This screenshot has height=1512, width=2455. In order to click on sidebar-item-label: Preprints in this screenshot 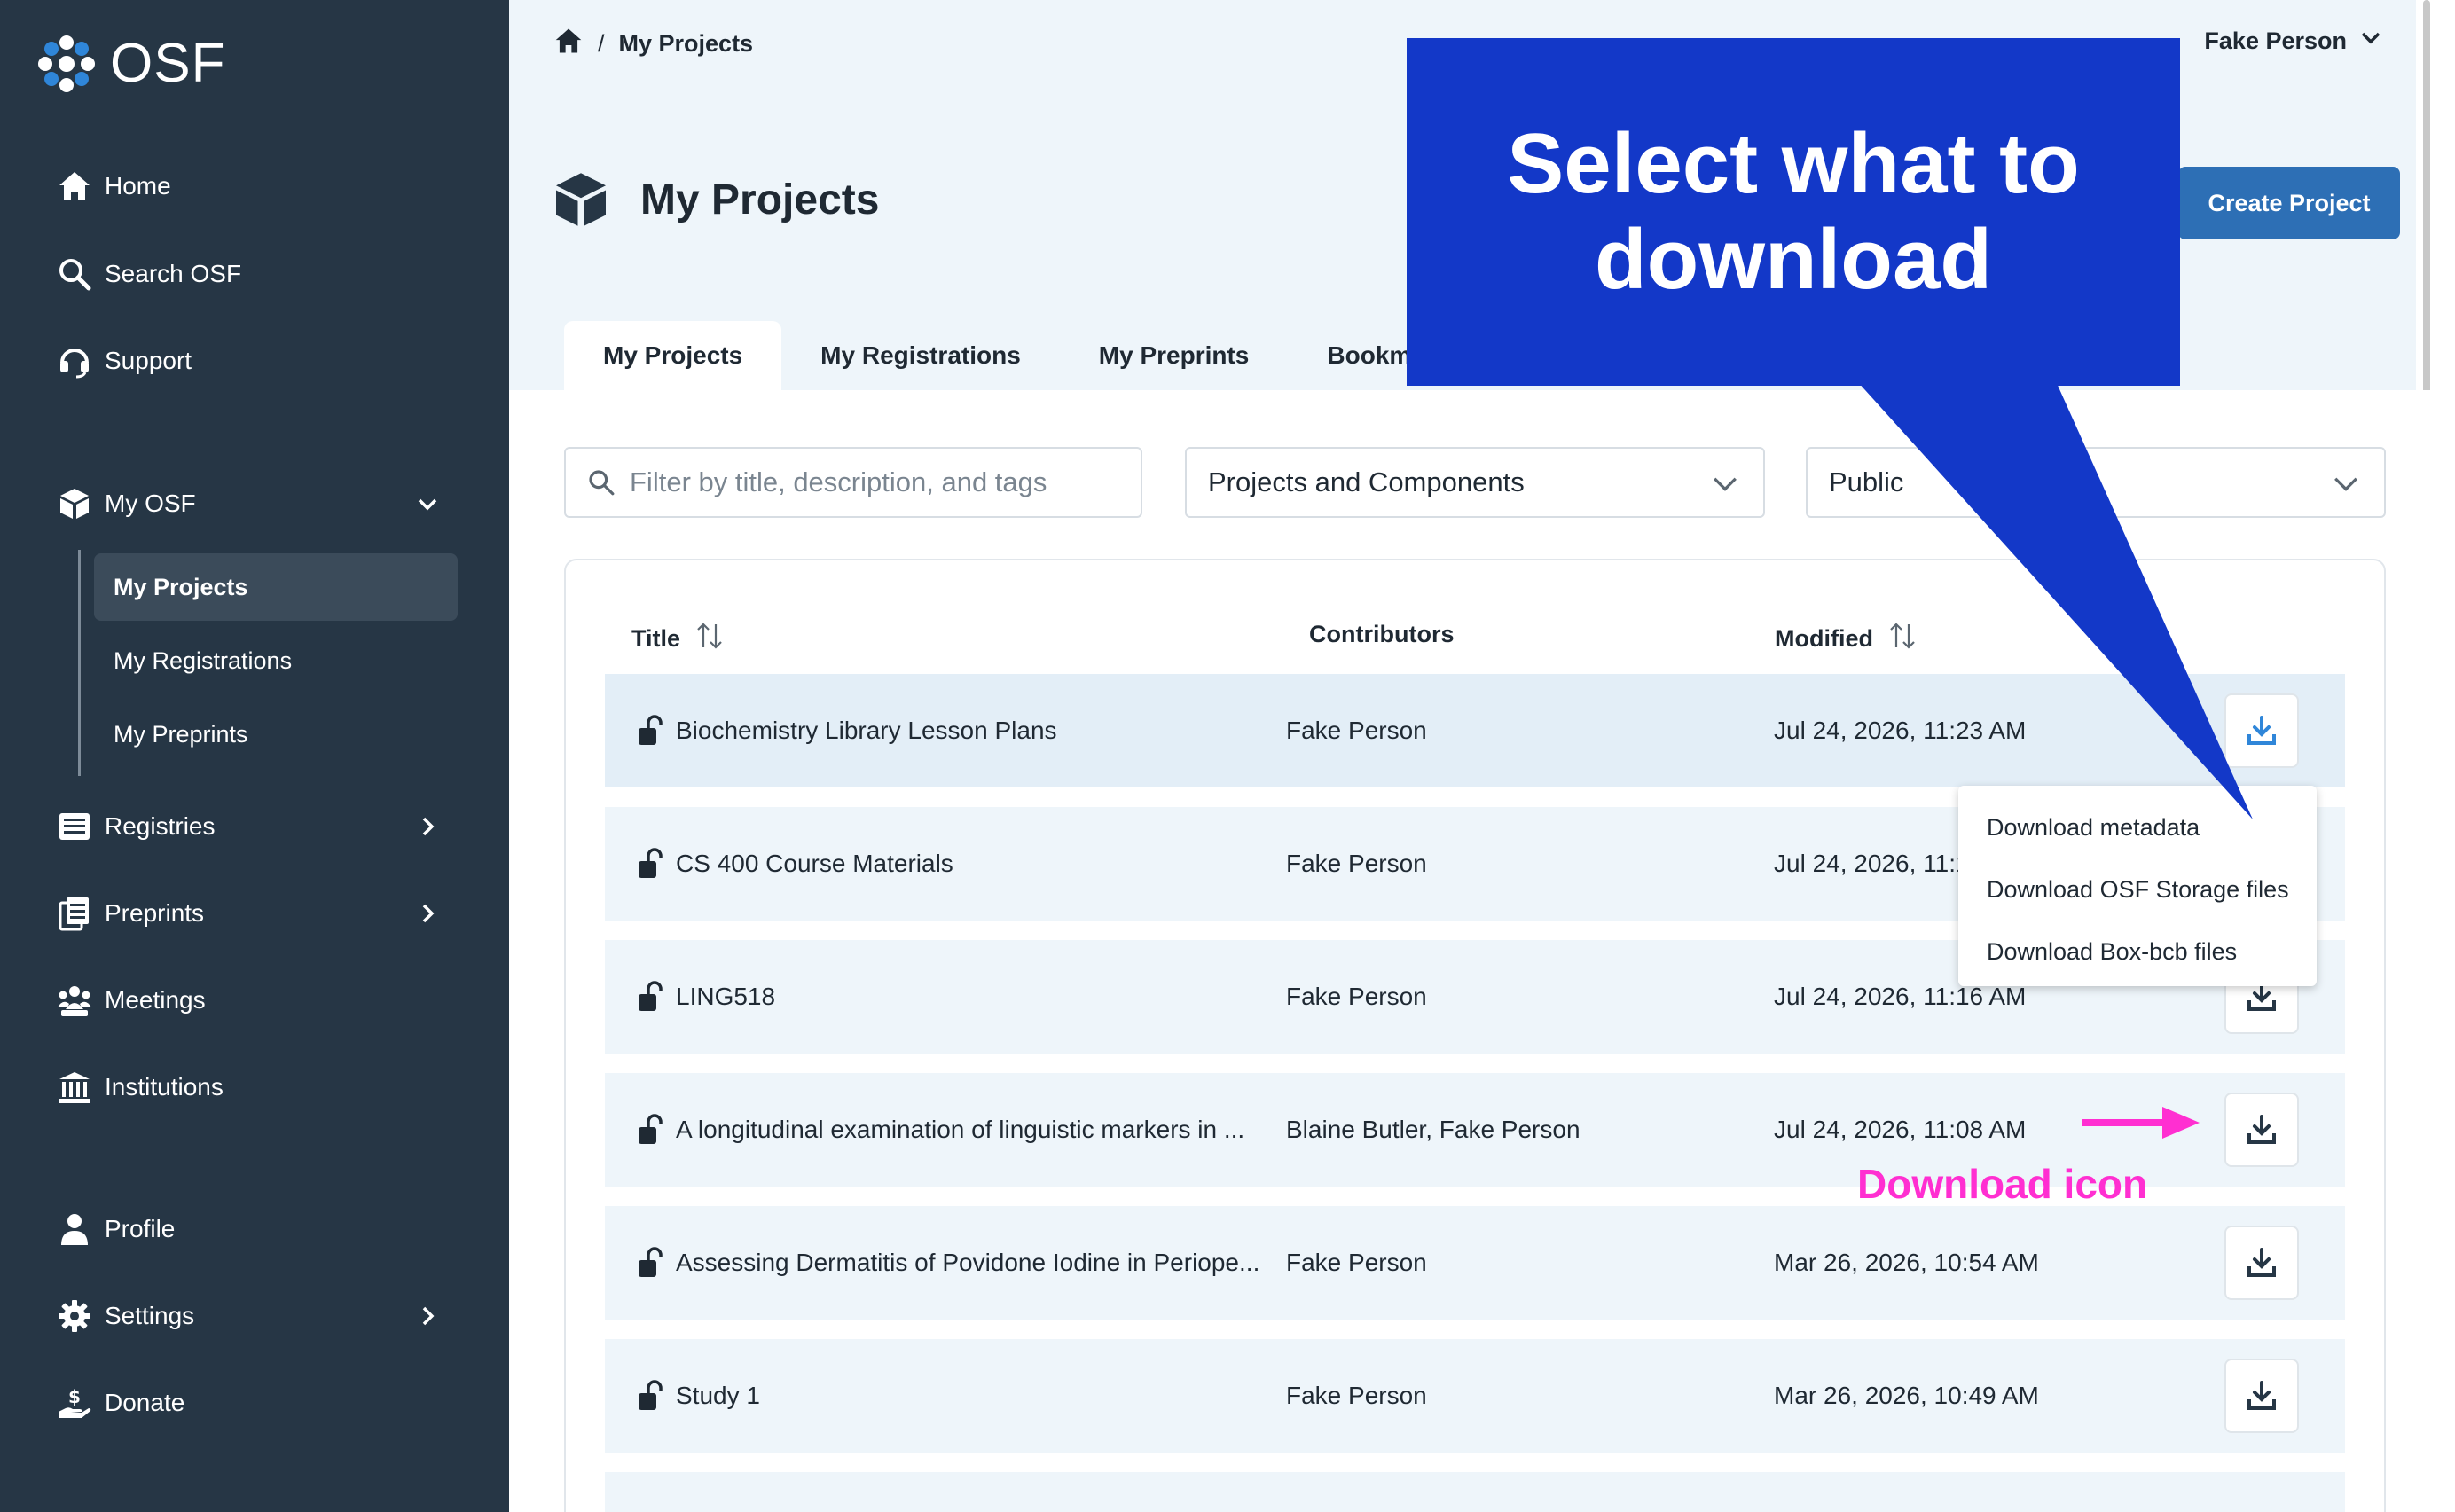, I will do `click(155, 913)`.